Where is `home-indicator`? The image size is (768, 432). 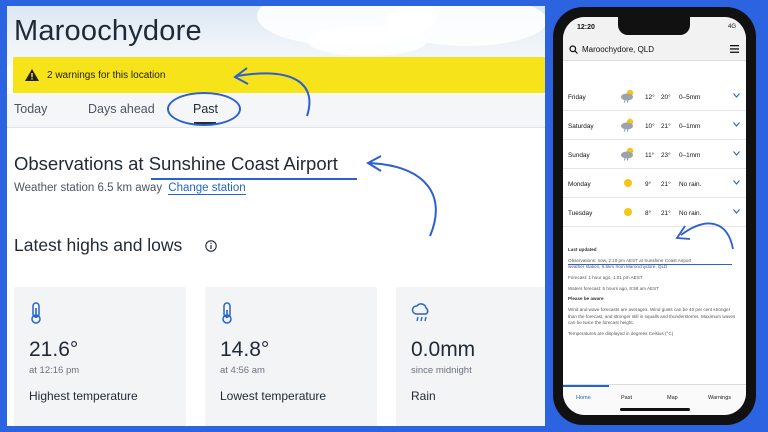
home-indicator is located at coordinates (655, 409).